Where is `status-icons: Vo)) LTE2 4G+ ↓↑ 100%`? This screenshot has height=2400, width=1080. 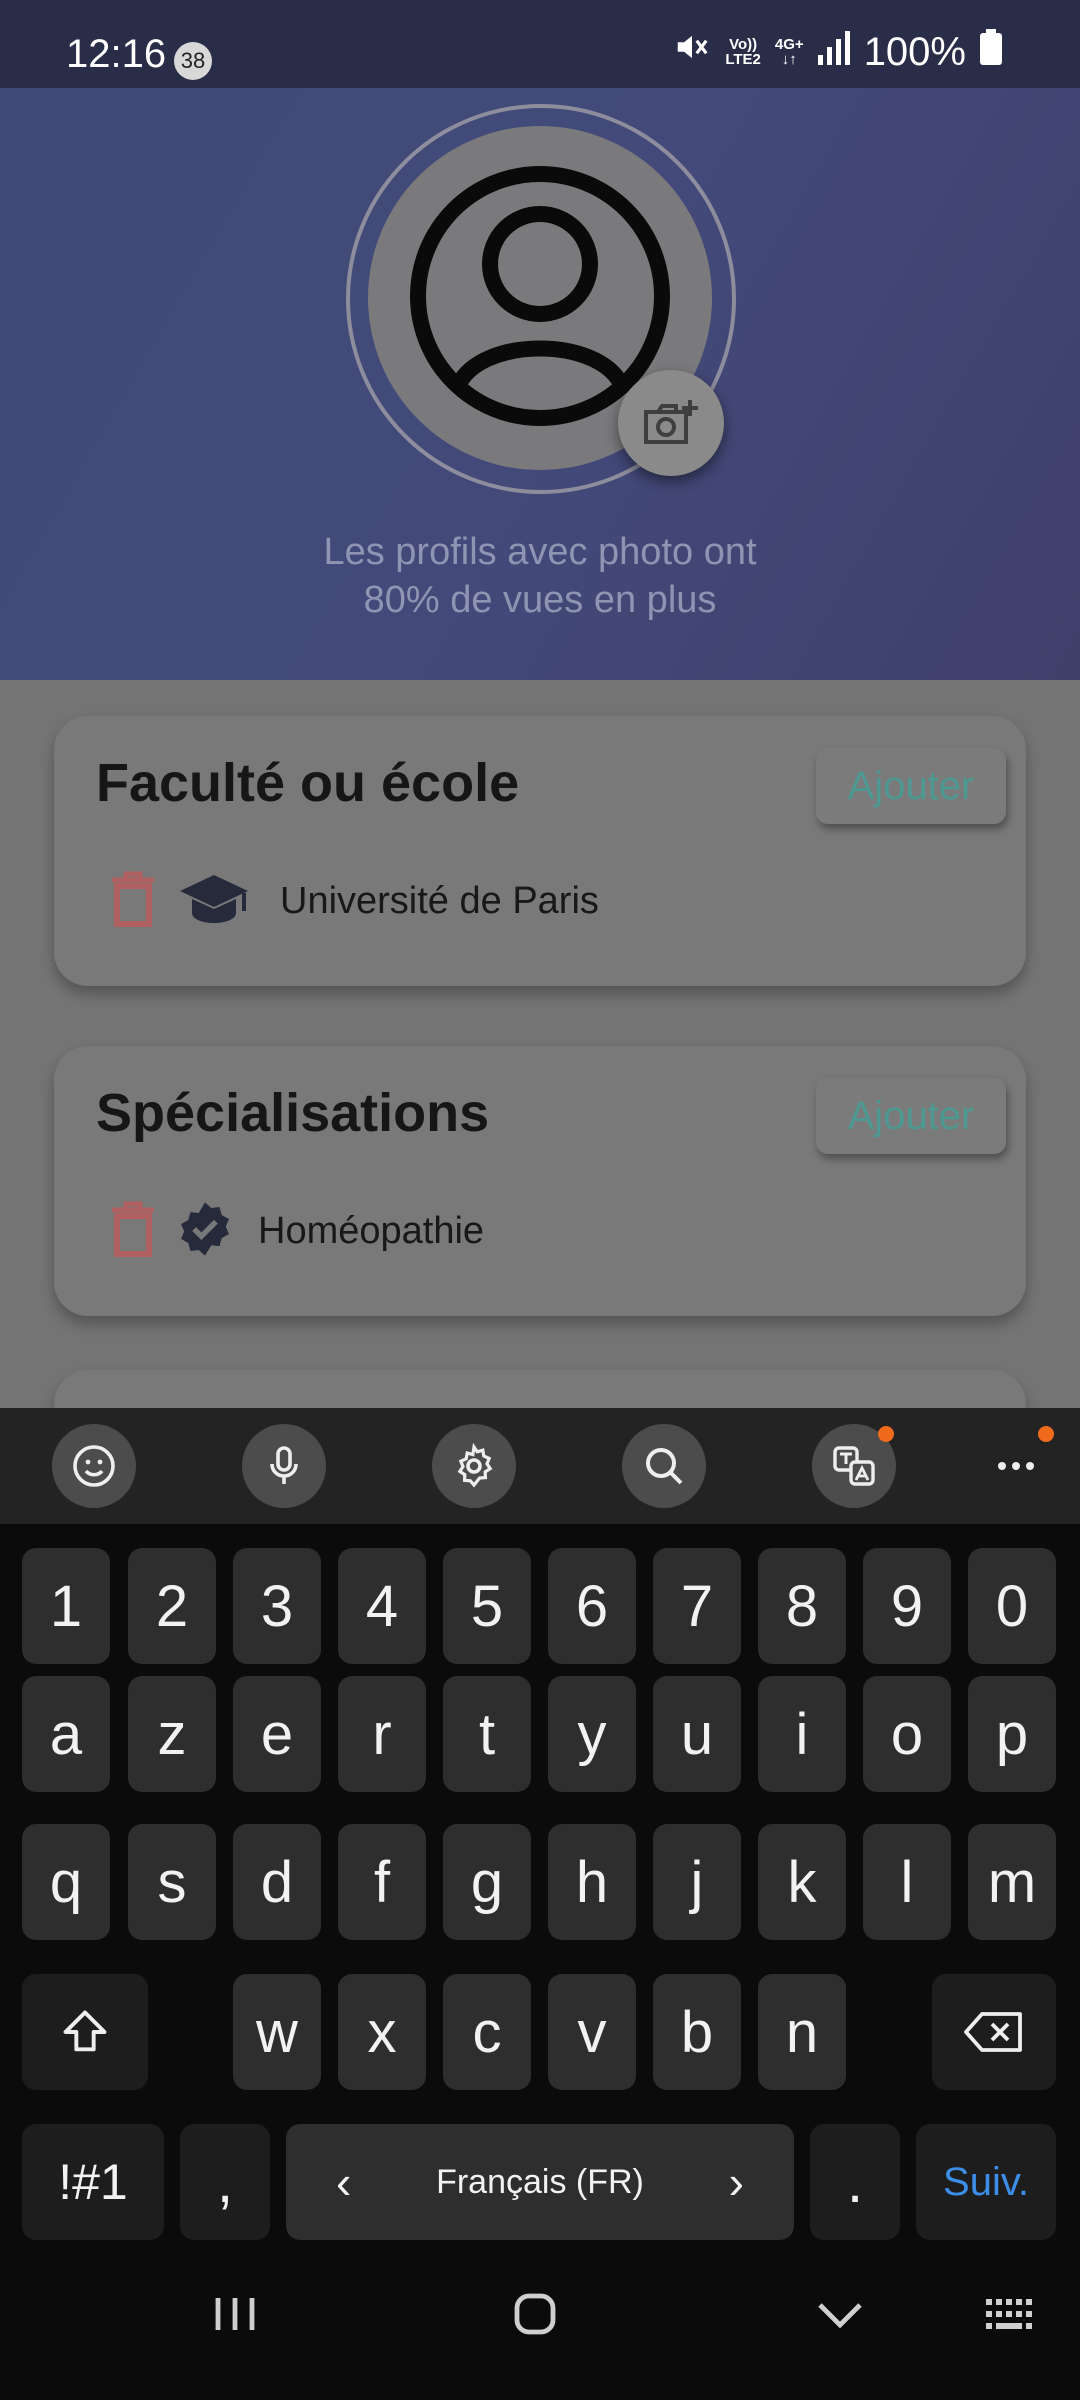 status-icons: Vo)) LTE2 4G+ ↓↑ 100% is located at coordinates (837, 52).